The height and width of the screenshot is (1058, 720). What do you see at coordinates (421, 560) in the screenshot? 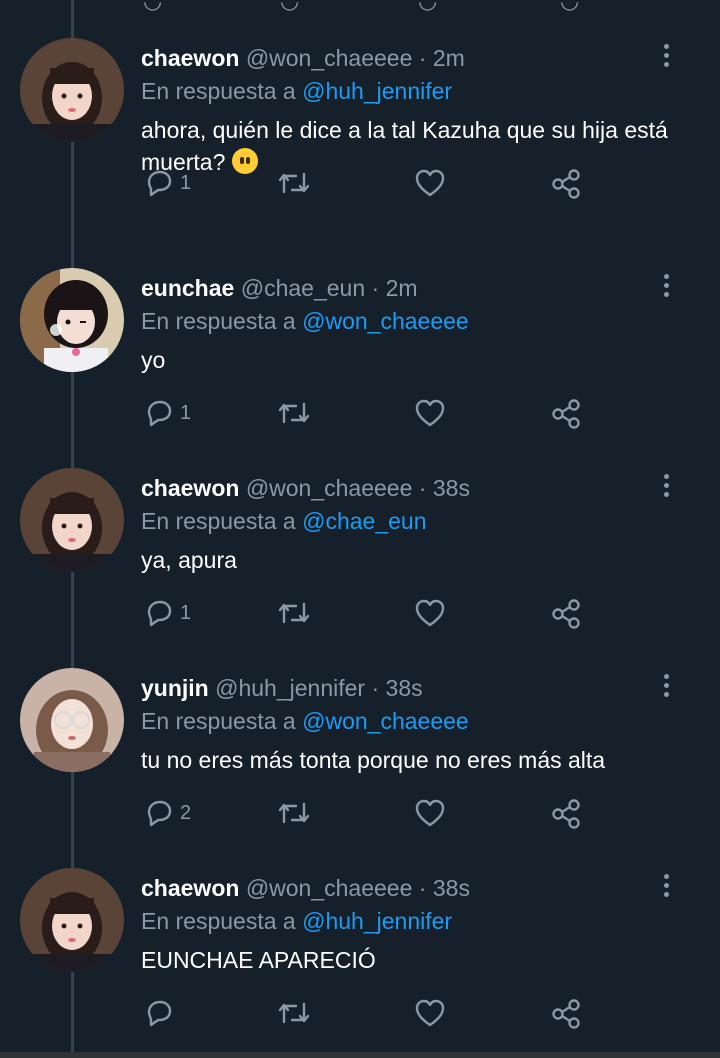
I see `tweet-text: ya, apura` at bounding box center [421, 560].